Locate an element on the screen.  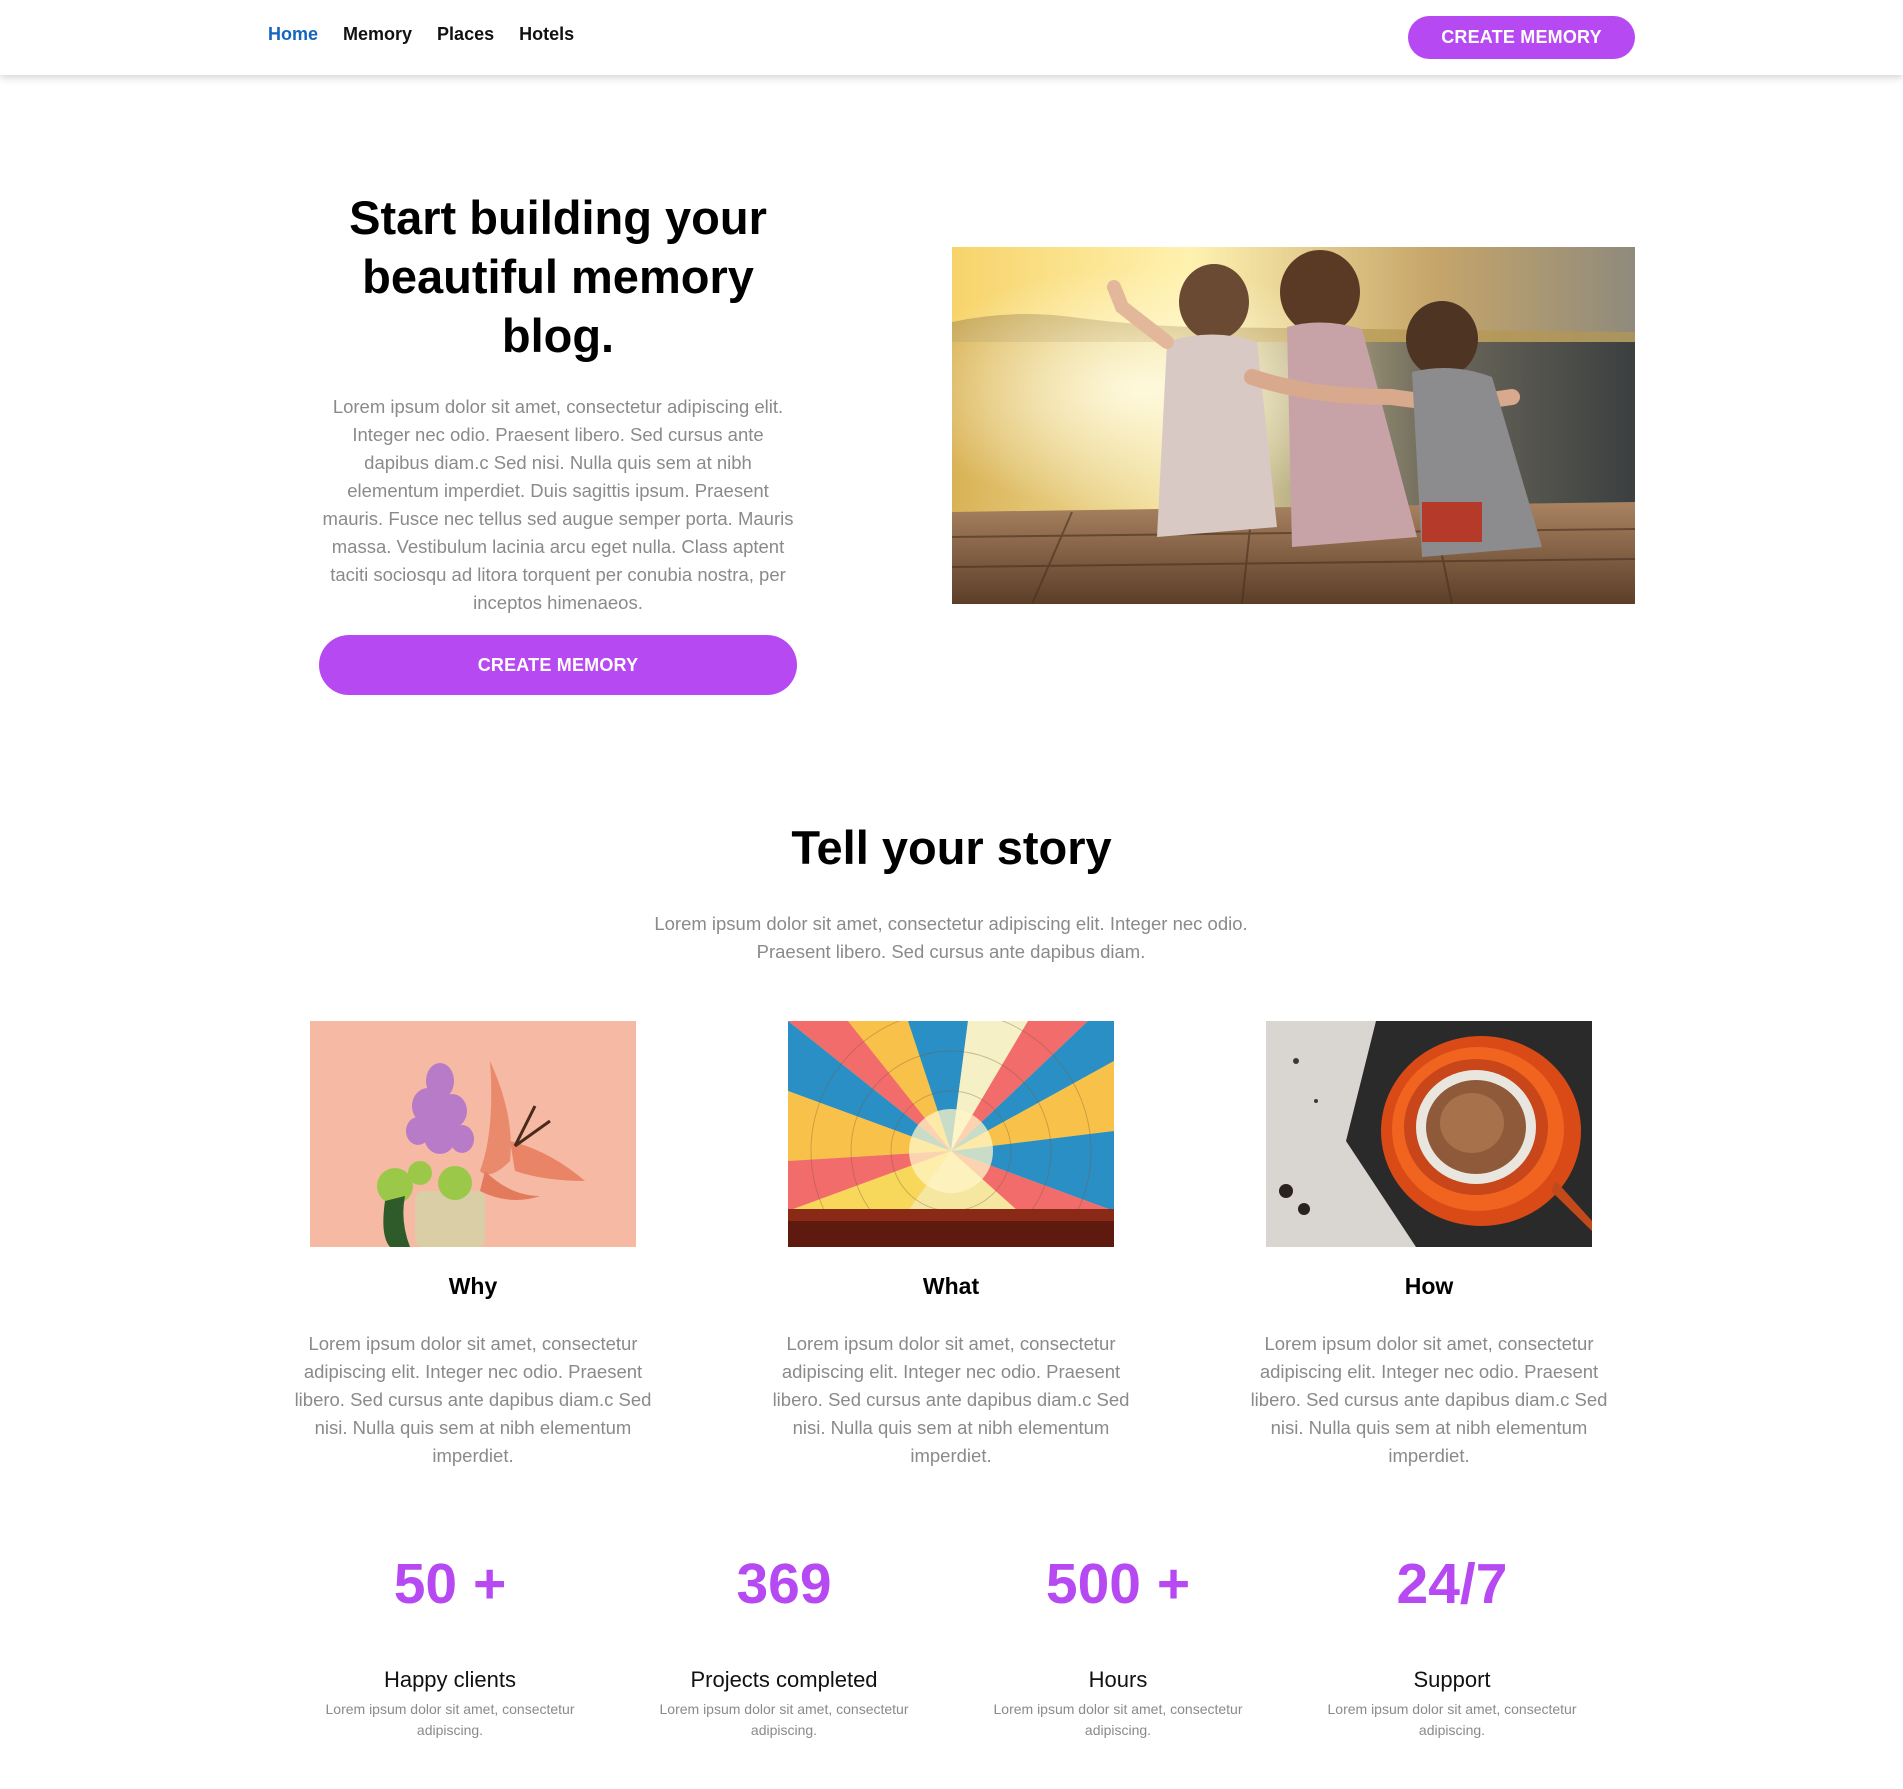
card-image-flowers is located at coordinates (473, 1134).